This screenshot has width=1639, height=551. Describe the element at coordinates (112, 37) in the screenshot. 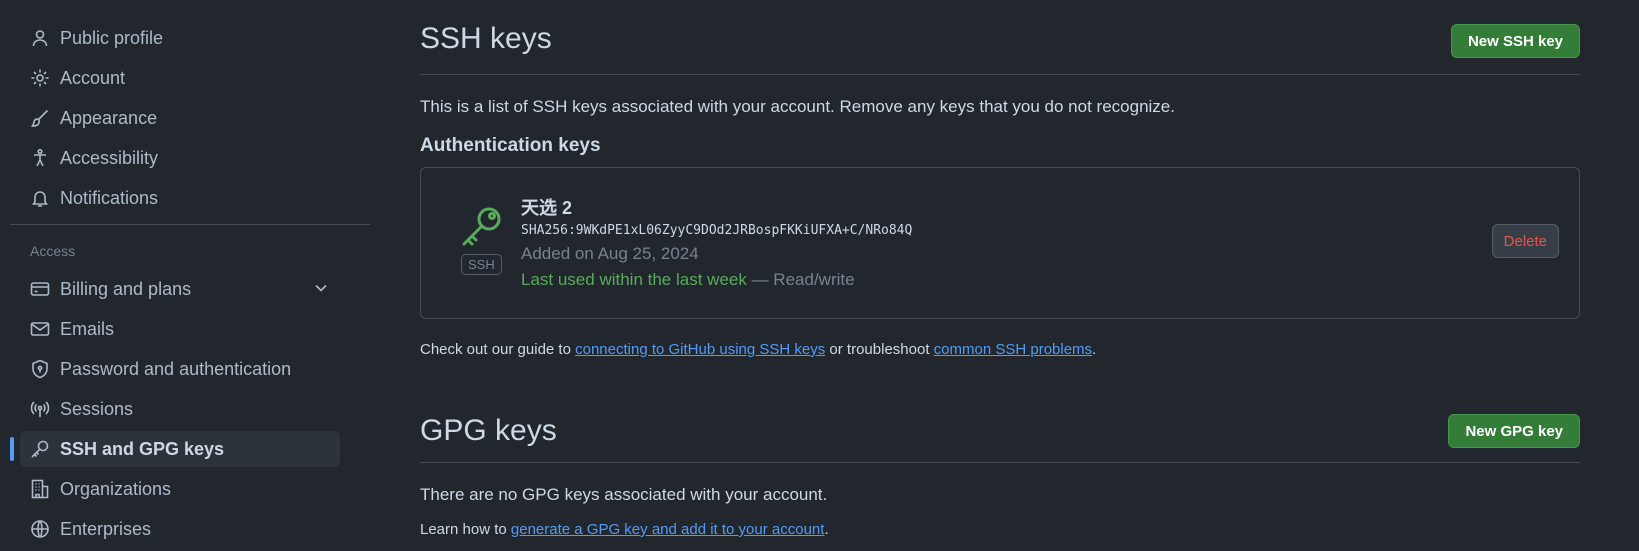

I see `sidebar-item-label: Public profile` at that location.